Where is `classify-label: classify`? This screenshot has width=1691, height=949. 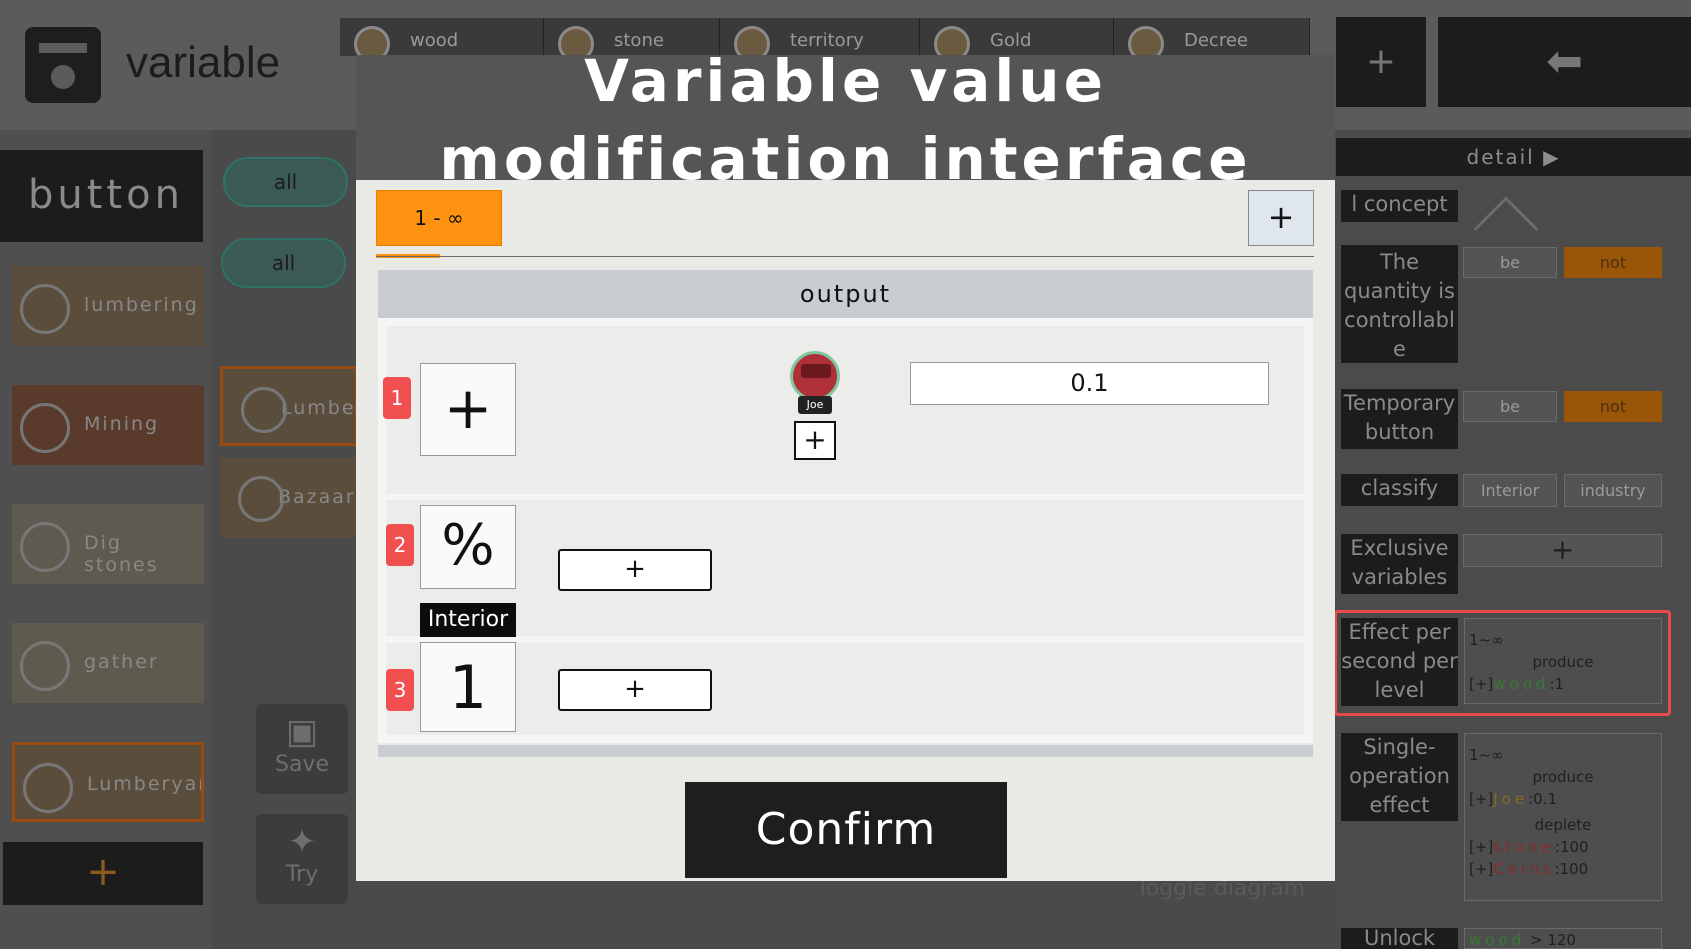
classify-label: classify is located at coordinates (1399, 490).